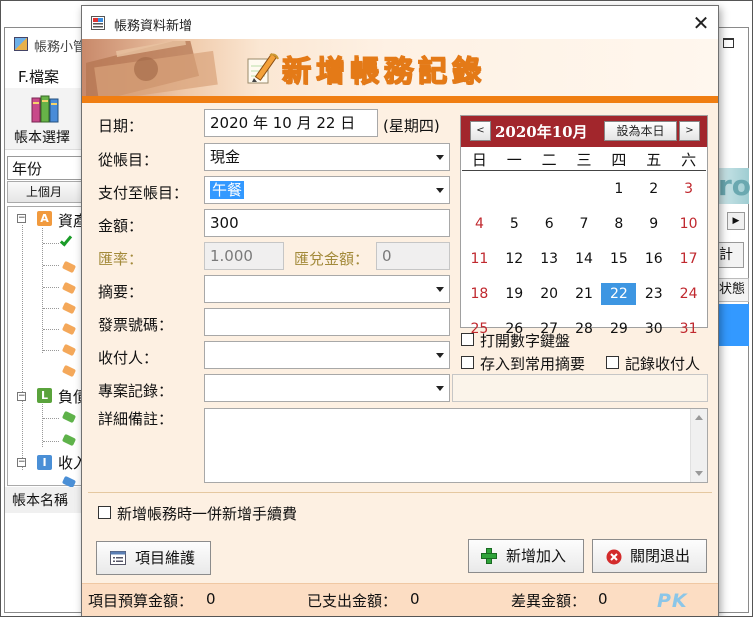  Describe the element at coordinates (121, 292) in the screenshot. I see `summary-label: 摘要：` at that location.